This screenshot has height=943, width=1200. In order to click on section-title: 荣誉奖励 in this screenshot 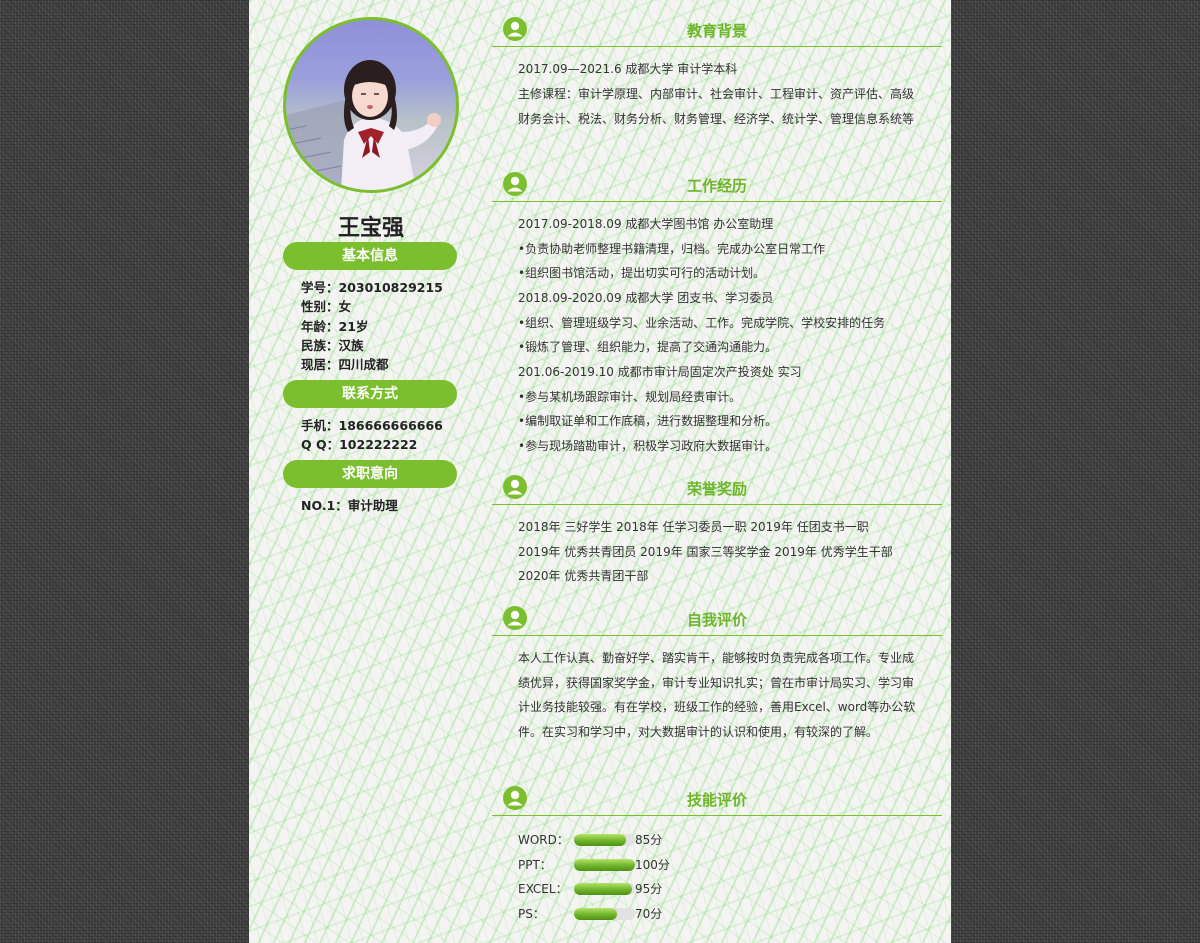, I will do `click(716, 489)`.